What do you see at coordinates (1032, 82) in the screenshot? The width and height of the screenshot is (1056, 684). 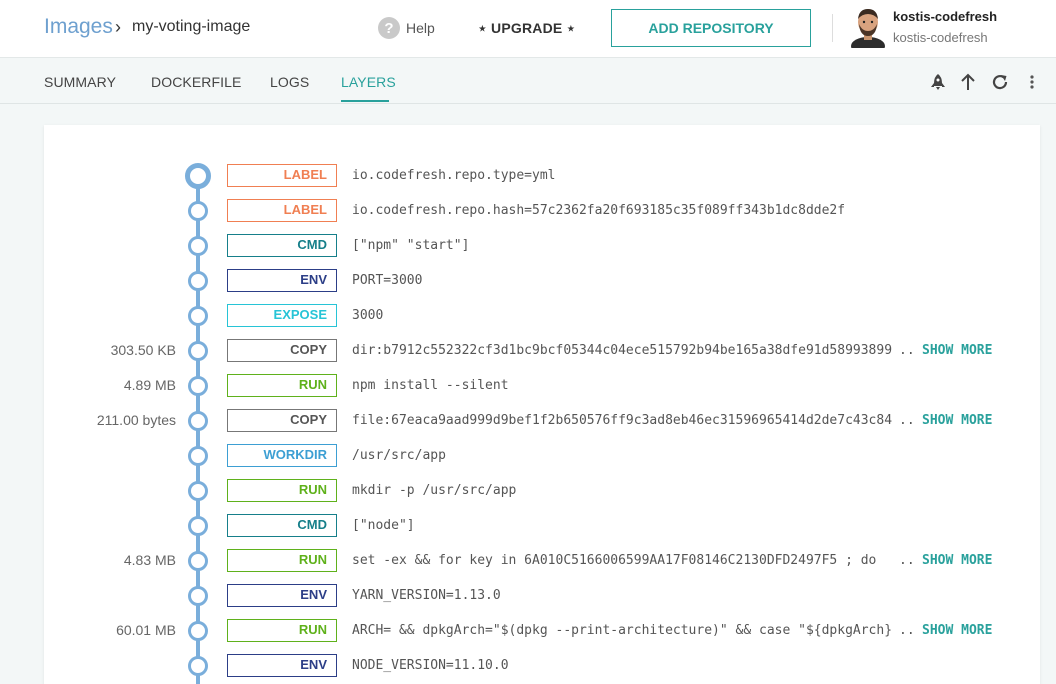 I see `more-vertical-icon` at bounding box center [1032, 82].